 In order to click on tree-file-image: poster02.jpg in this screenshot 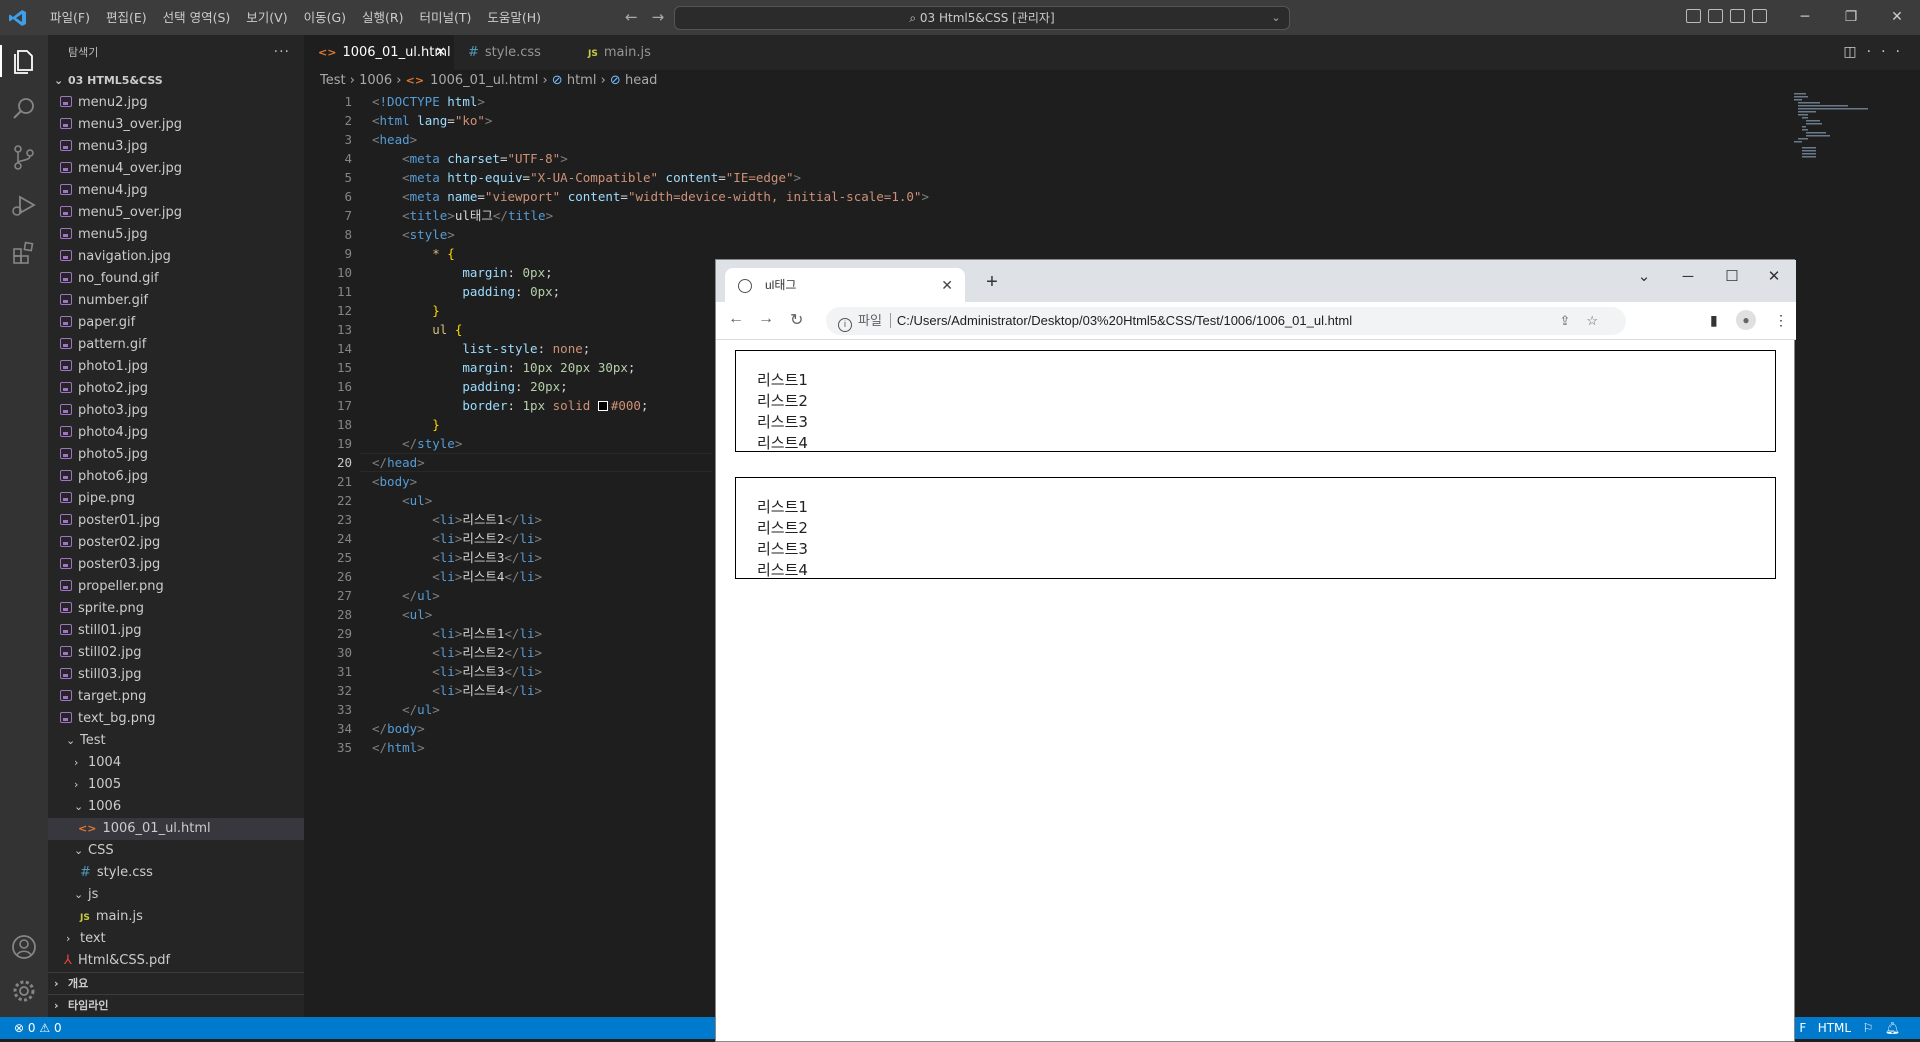, I will do `click(176, 543)`.